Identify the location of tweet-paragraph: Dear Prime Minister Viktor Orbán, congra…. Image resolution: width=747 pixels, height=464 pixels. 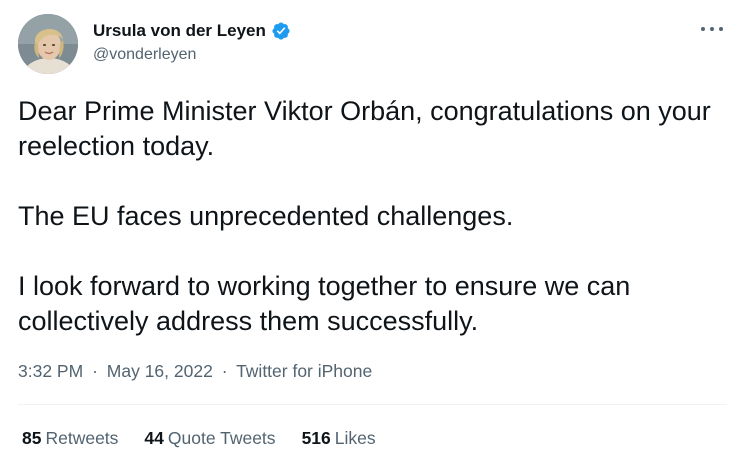
(364, 128).